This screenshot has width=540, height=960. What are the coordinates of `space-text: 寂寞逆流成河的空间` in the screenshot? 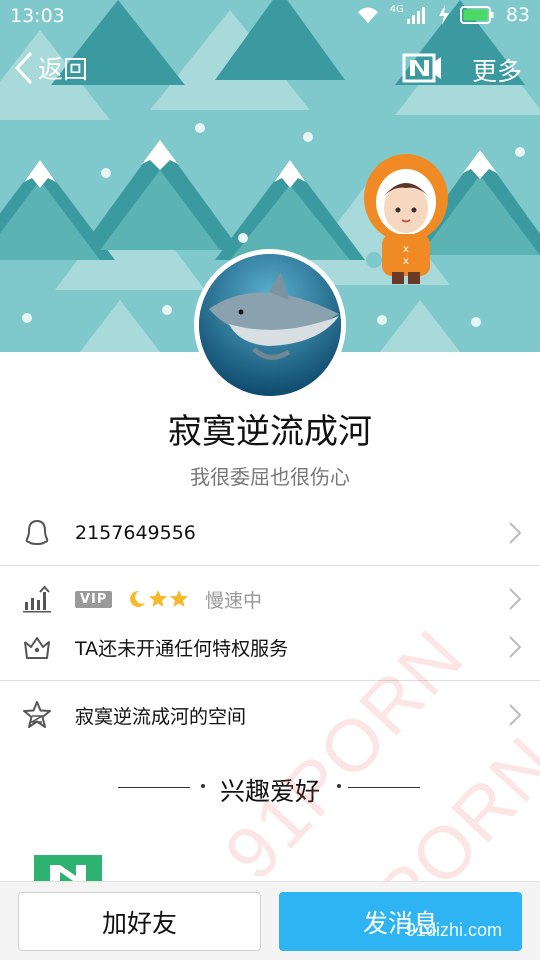 It's located at (161, 716).